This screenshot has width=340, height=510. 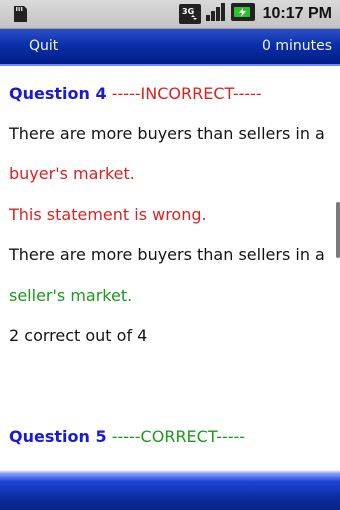 What do you see at coordinates (72, 173) in the screenshot?
I see `question-4-statement-line2: buyer's market.` at bounding box center [72, 173].